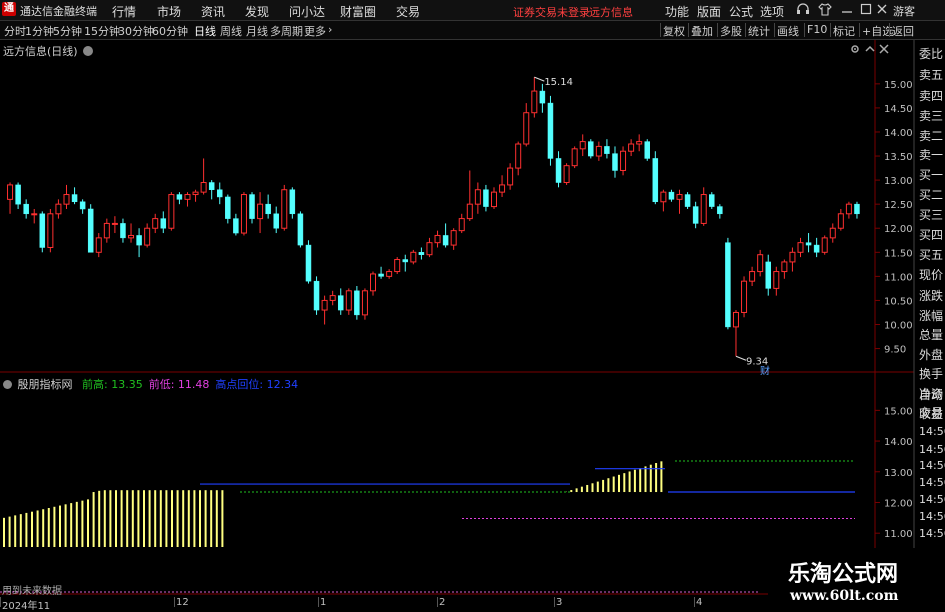 This screenshot has height=612, width=945. I want to click on period-2: 5分钟, so click(67, 31).